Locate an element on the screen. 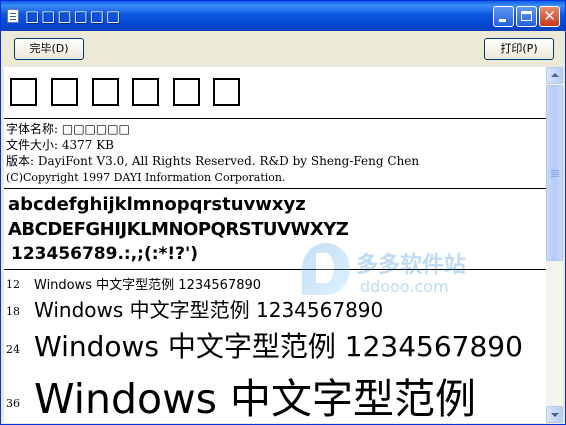 This screenshot has height=425, width=566. maximize-button is located at coordinates (526, 16).